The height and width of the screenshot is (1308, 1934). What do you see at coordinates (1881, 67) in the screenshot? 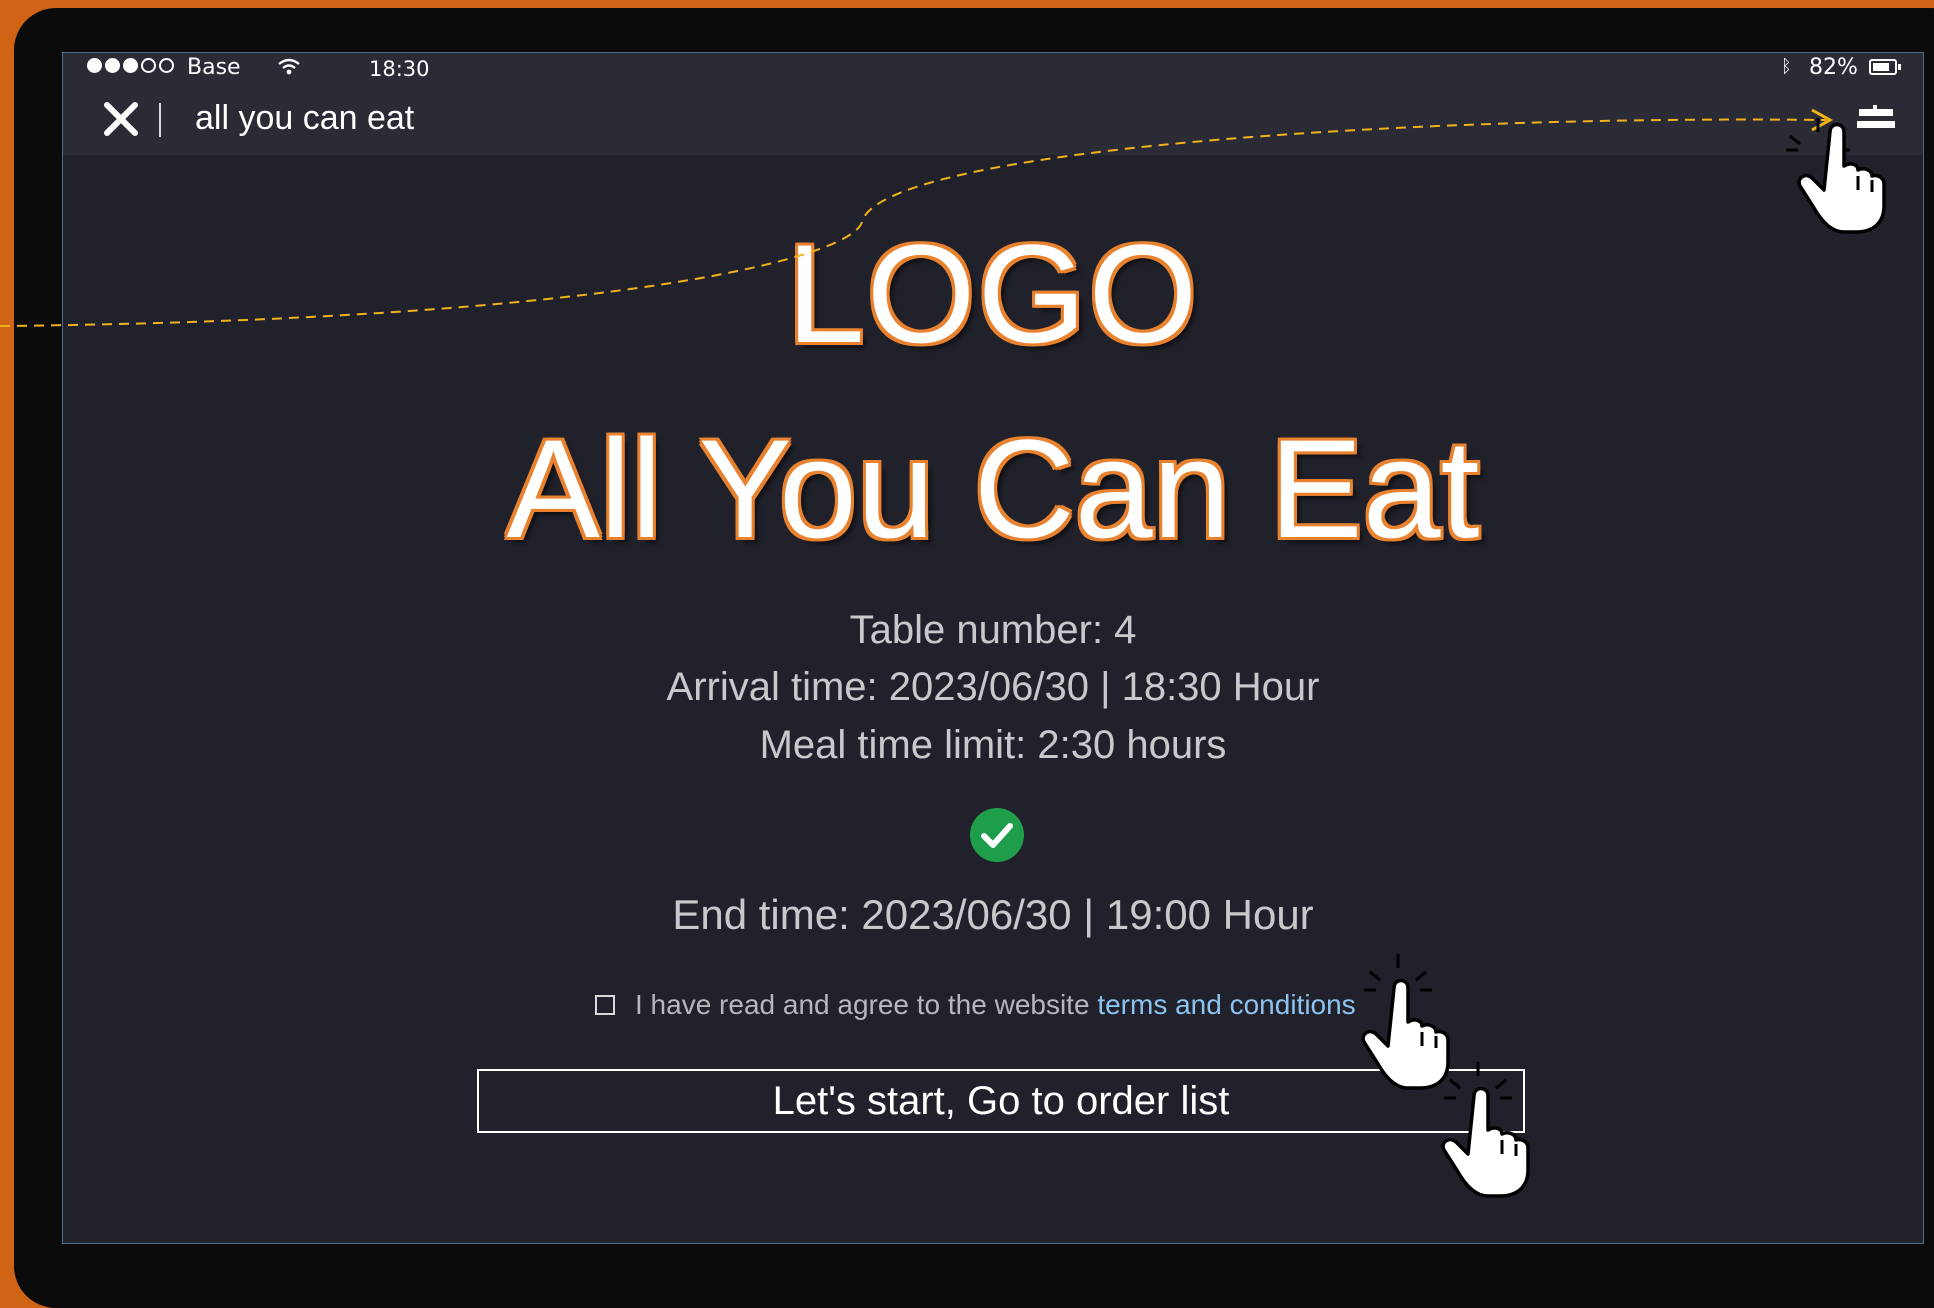
I see `battery-level` at bounding box center [1881, 67].